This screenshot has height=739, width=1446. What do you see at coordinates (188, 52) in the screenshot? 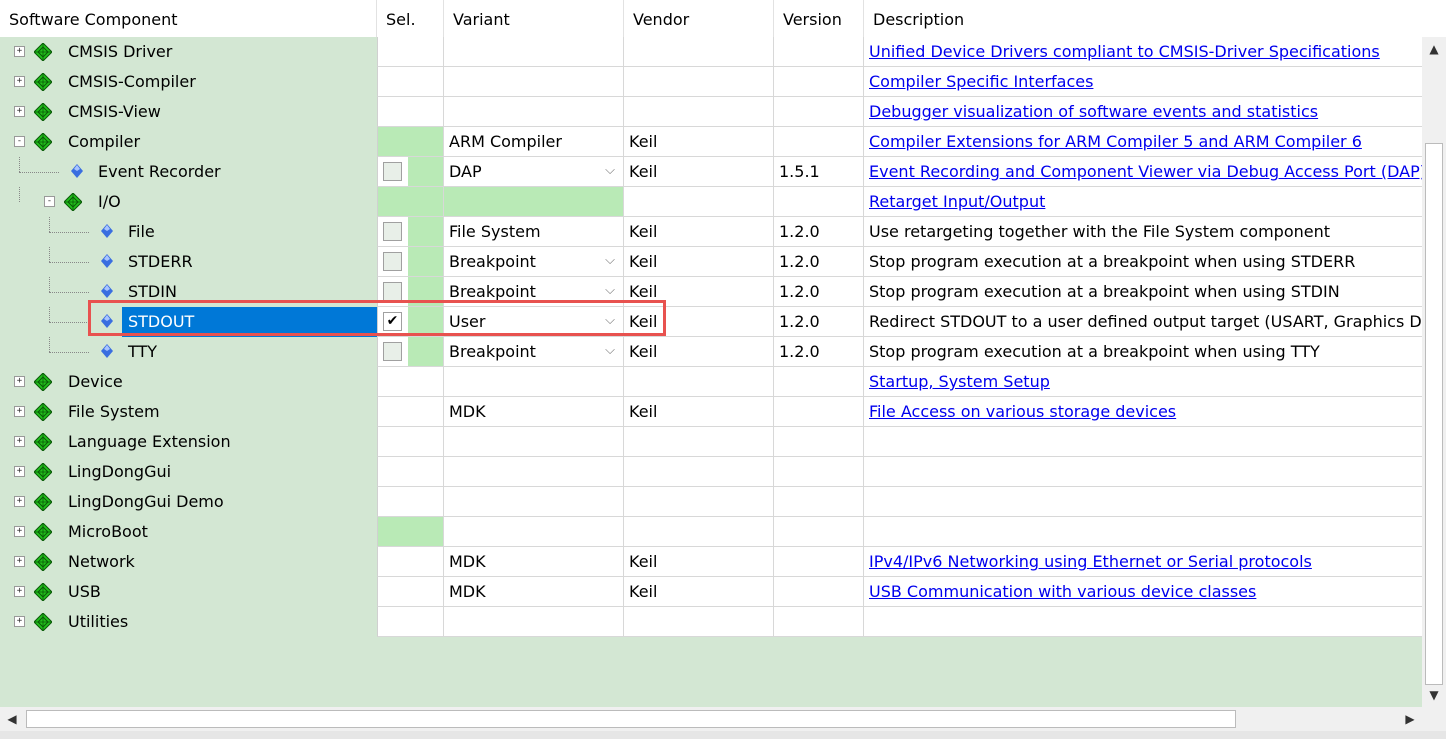
I see `component-cell: + CMSIS Driver` at bounding box center [188, 52].